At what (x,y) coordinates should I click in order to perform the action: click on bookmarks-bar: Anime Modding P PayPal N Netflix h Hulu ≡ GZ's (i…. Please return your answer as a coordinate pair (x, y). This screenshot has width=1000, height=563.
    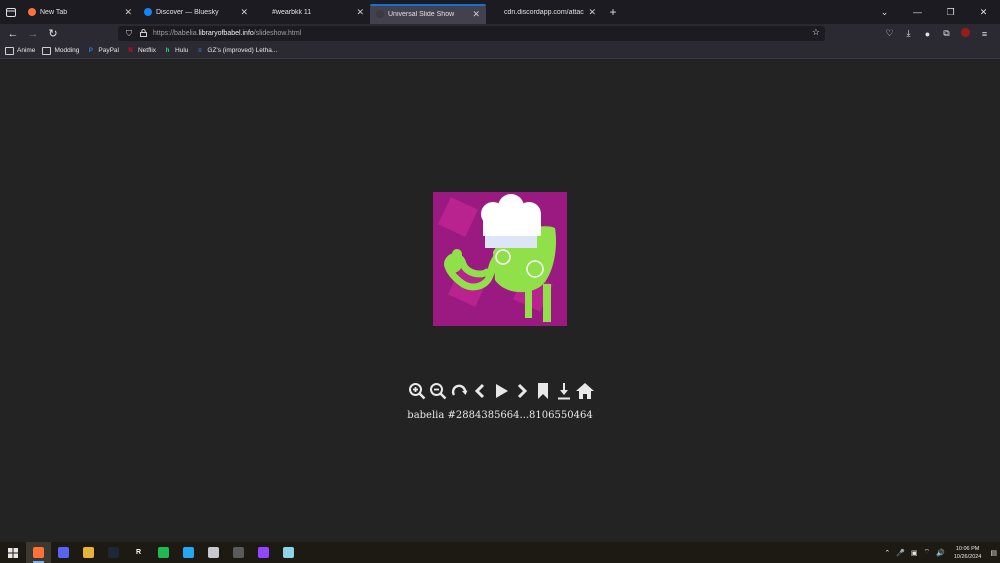
    Looking at the image, I should click on (500, 51).